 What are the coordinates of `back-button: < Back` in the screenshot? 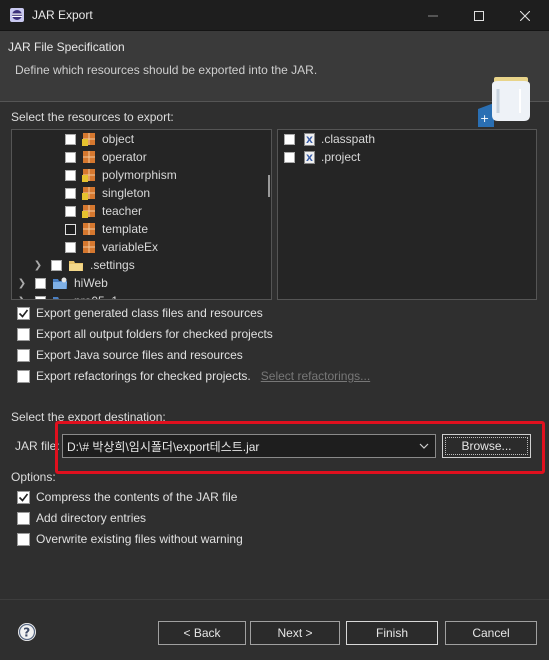 It's located at (202, 633).